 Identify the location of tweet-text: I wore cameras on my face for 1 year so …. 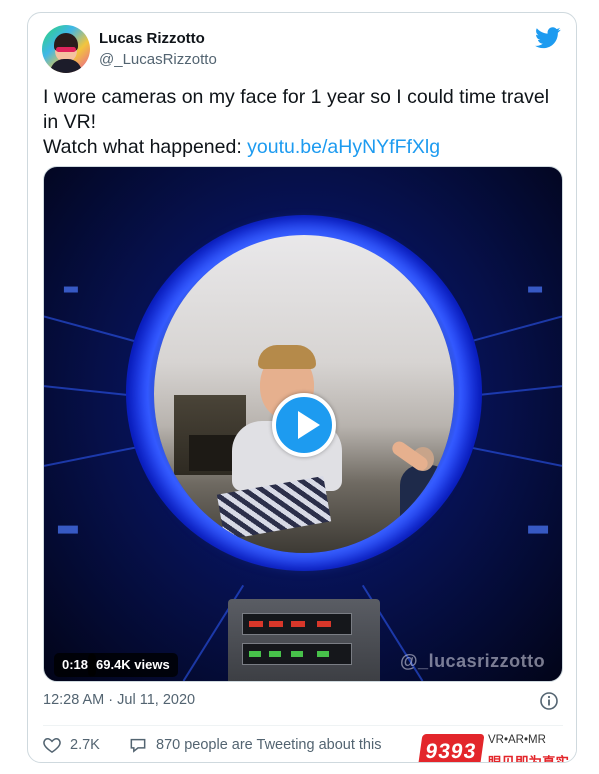
(303, 122).